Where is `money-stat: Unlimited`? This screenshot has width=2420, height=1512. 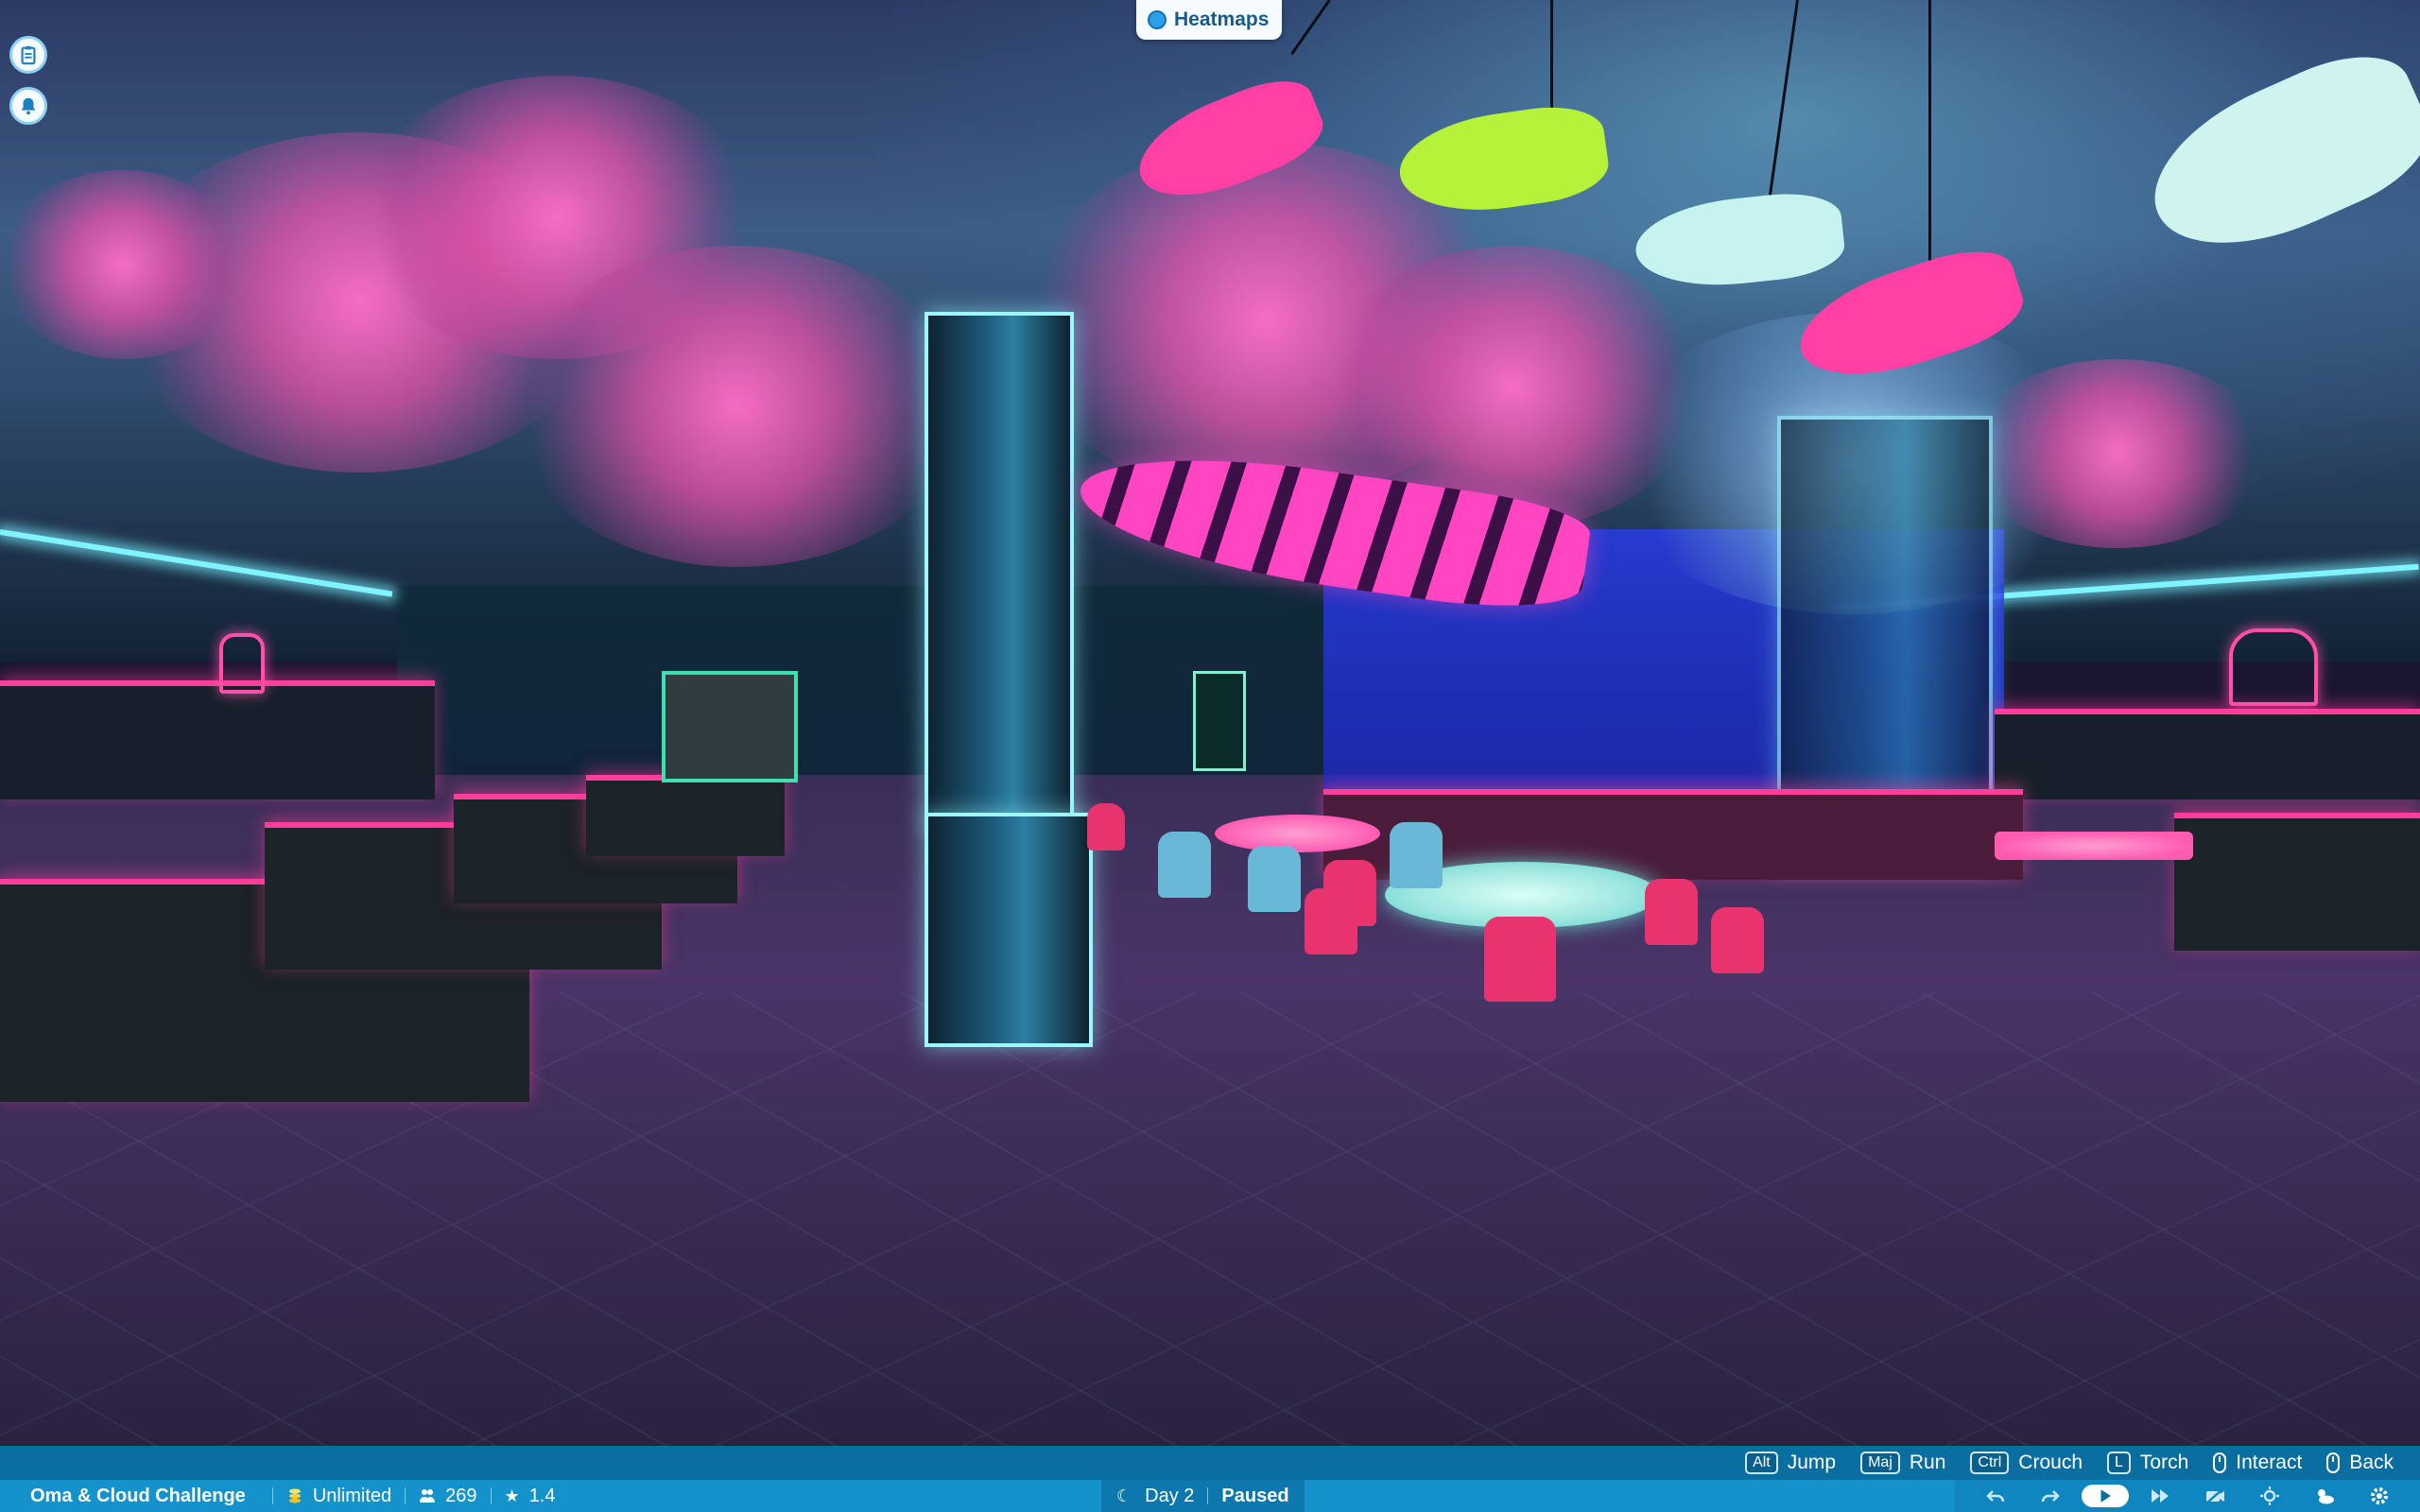
money-stat: Unlimited is located at coordinates (338, 1496).